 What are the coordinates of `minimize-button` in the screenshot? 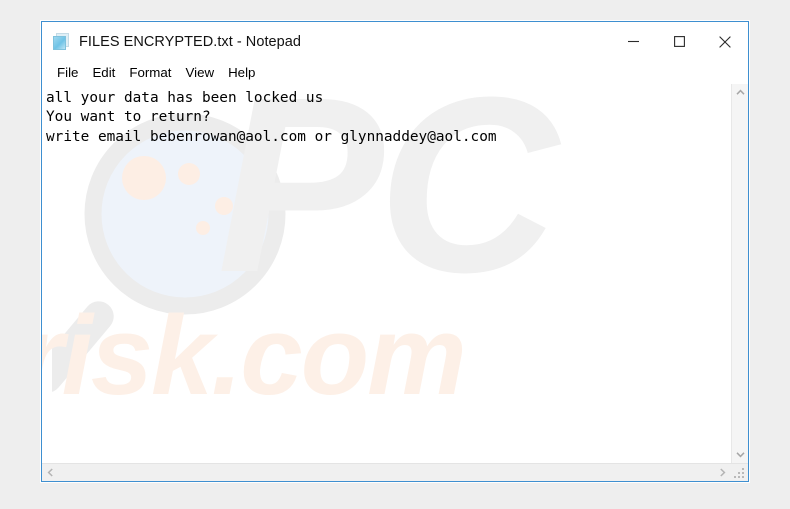 It's located at (633, 41).